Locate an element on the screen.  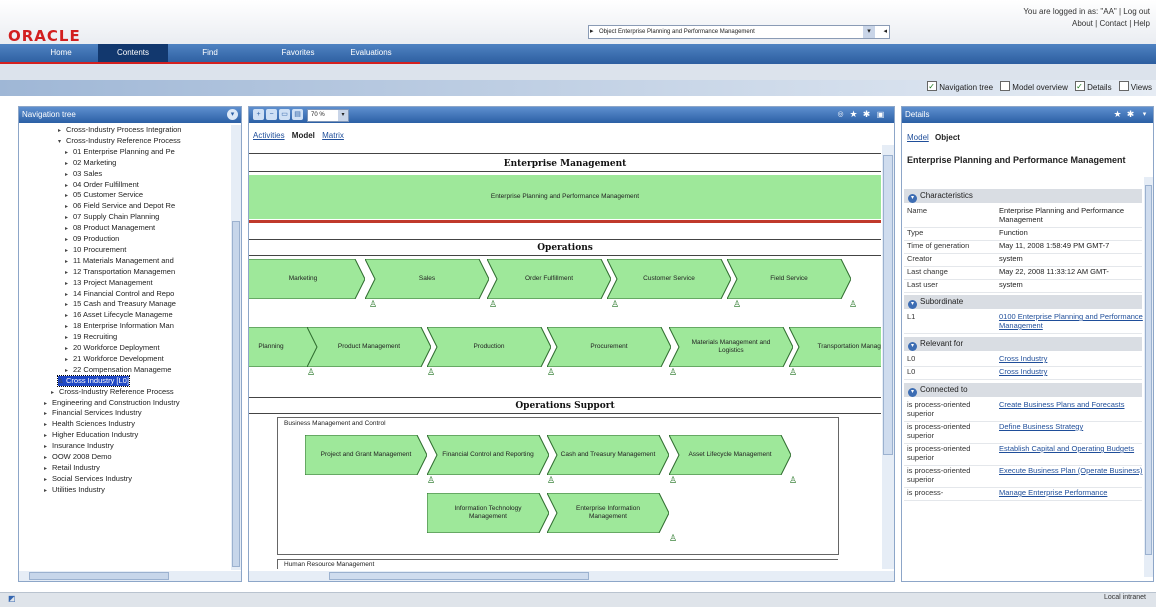
detail-link: Manage Enterprise Performance is located at coordinates (1072, 492).